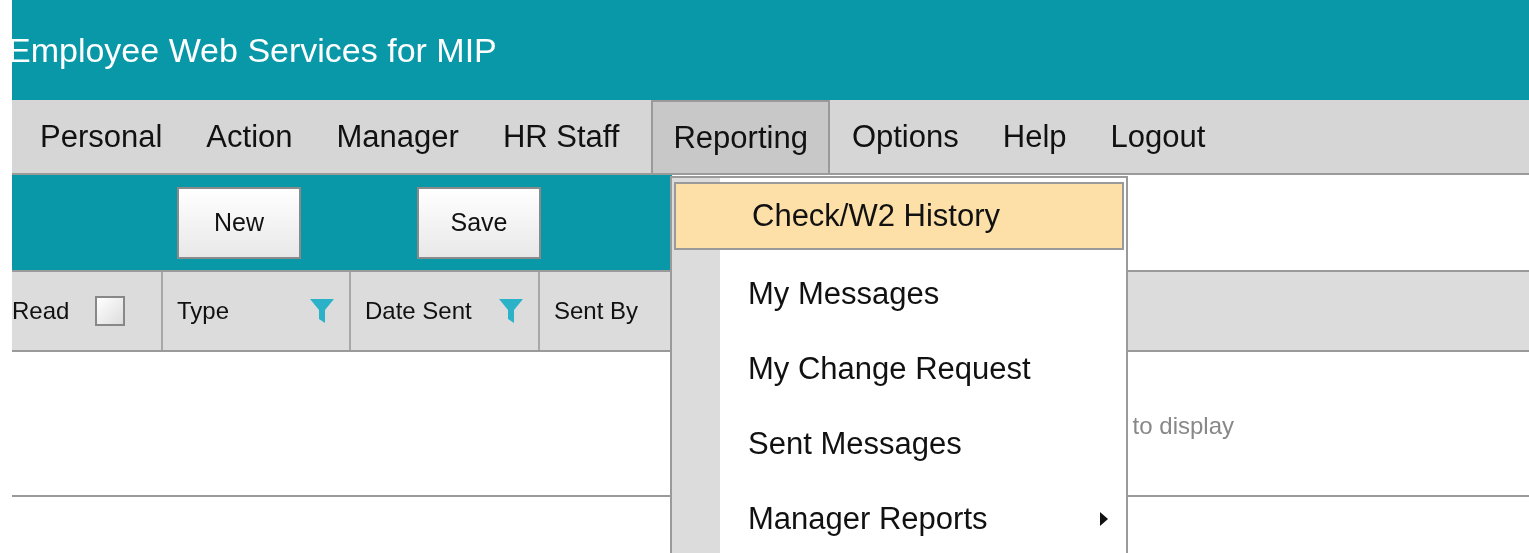  Describe the element at coordinates (1104, 518) in the screenshot. I see `submenu-arrow-icon` at that location.